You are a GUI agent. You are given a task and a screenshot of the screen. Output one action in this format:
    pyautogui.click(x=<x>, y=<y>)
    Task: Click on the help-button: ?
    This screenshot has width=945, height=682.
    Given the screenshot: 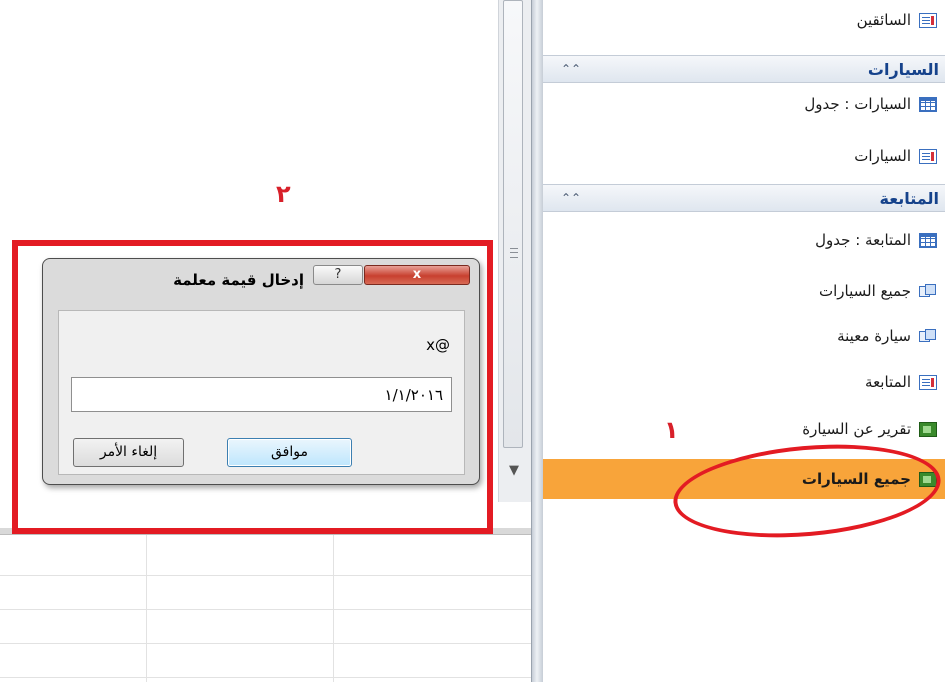 What is the action you would take?
    pyautogui.click(x=338, y=275)
    